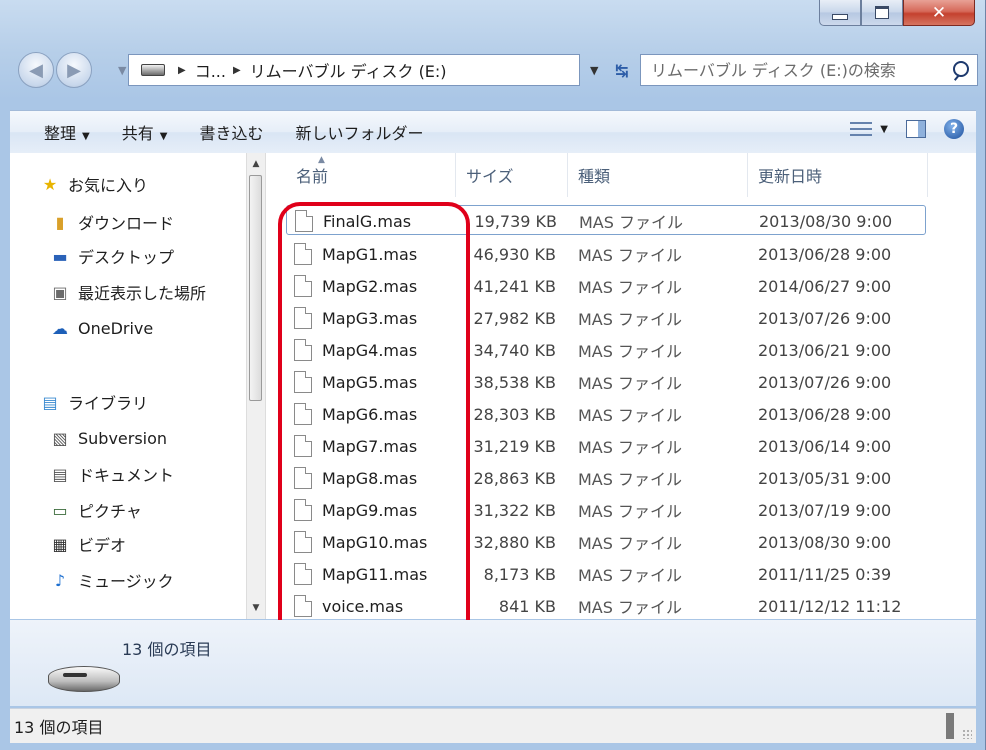  What do you see at coordinates (145, 132) in the screenshot?
I see `share-menu: 共有 ▼` at bounding box center [145, 132].